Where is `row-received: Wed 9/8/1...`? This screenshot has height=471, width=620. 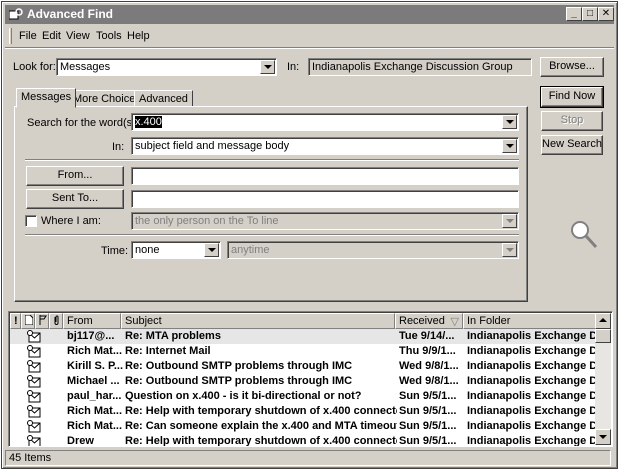 row-received: Wed 9/8/1... is located at coordinates (429, 366).